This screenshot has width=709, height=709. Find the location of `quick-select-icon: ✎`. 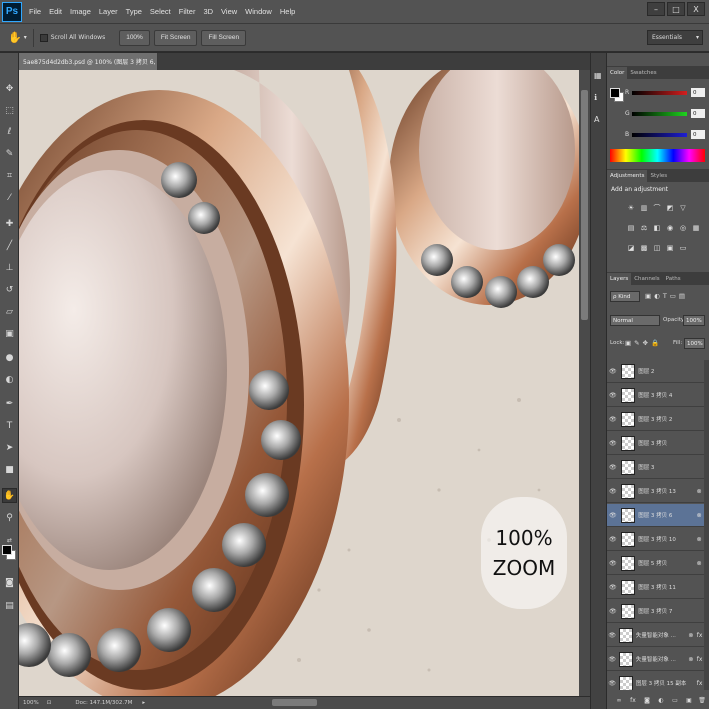

quick-select-icon: ✎ is located at coordinates (9, 153).